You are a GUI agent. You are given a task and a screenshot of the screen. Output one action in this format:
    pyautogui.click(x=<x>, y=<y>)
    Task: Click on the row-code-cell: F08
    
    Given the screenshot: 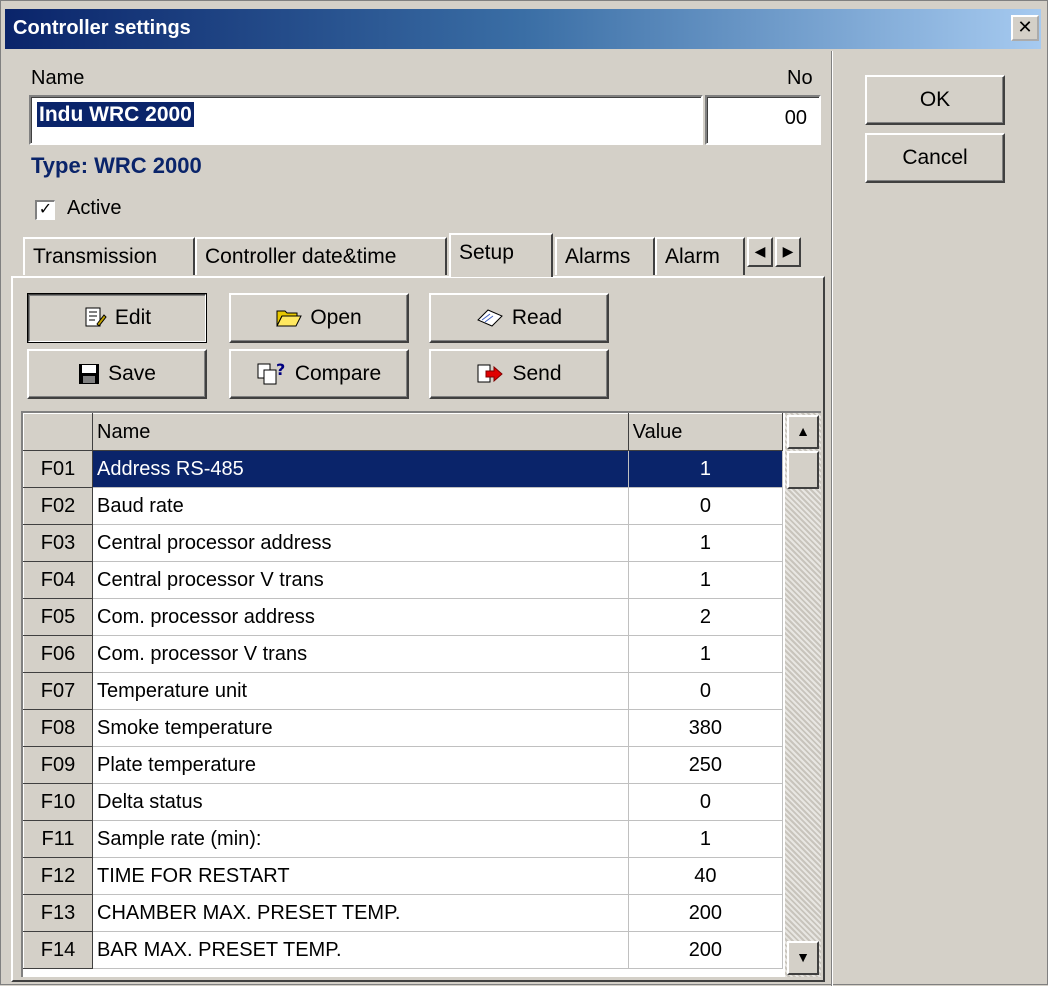 What is the action you would take?
    pyautogui.click(x=58, y=728)
    